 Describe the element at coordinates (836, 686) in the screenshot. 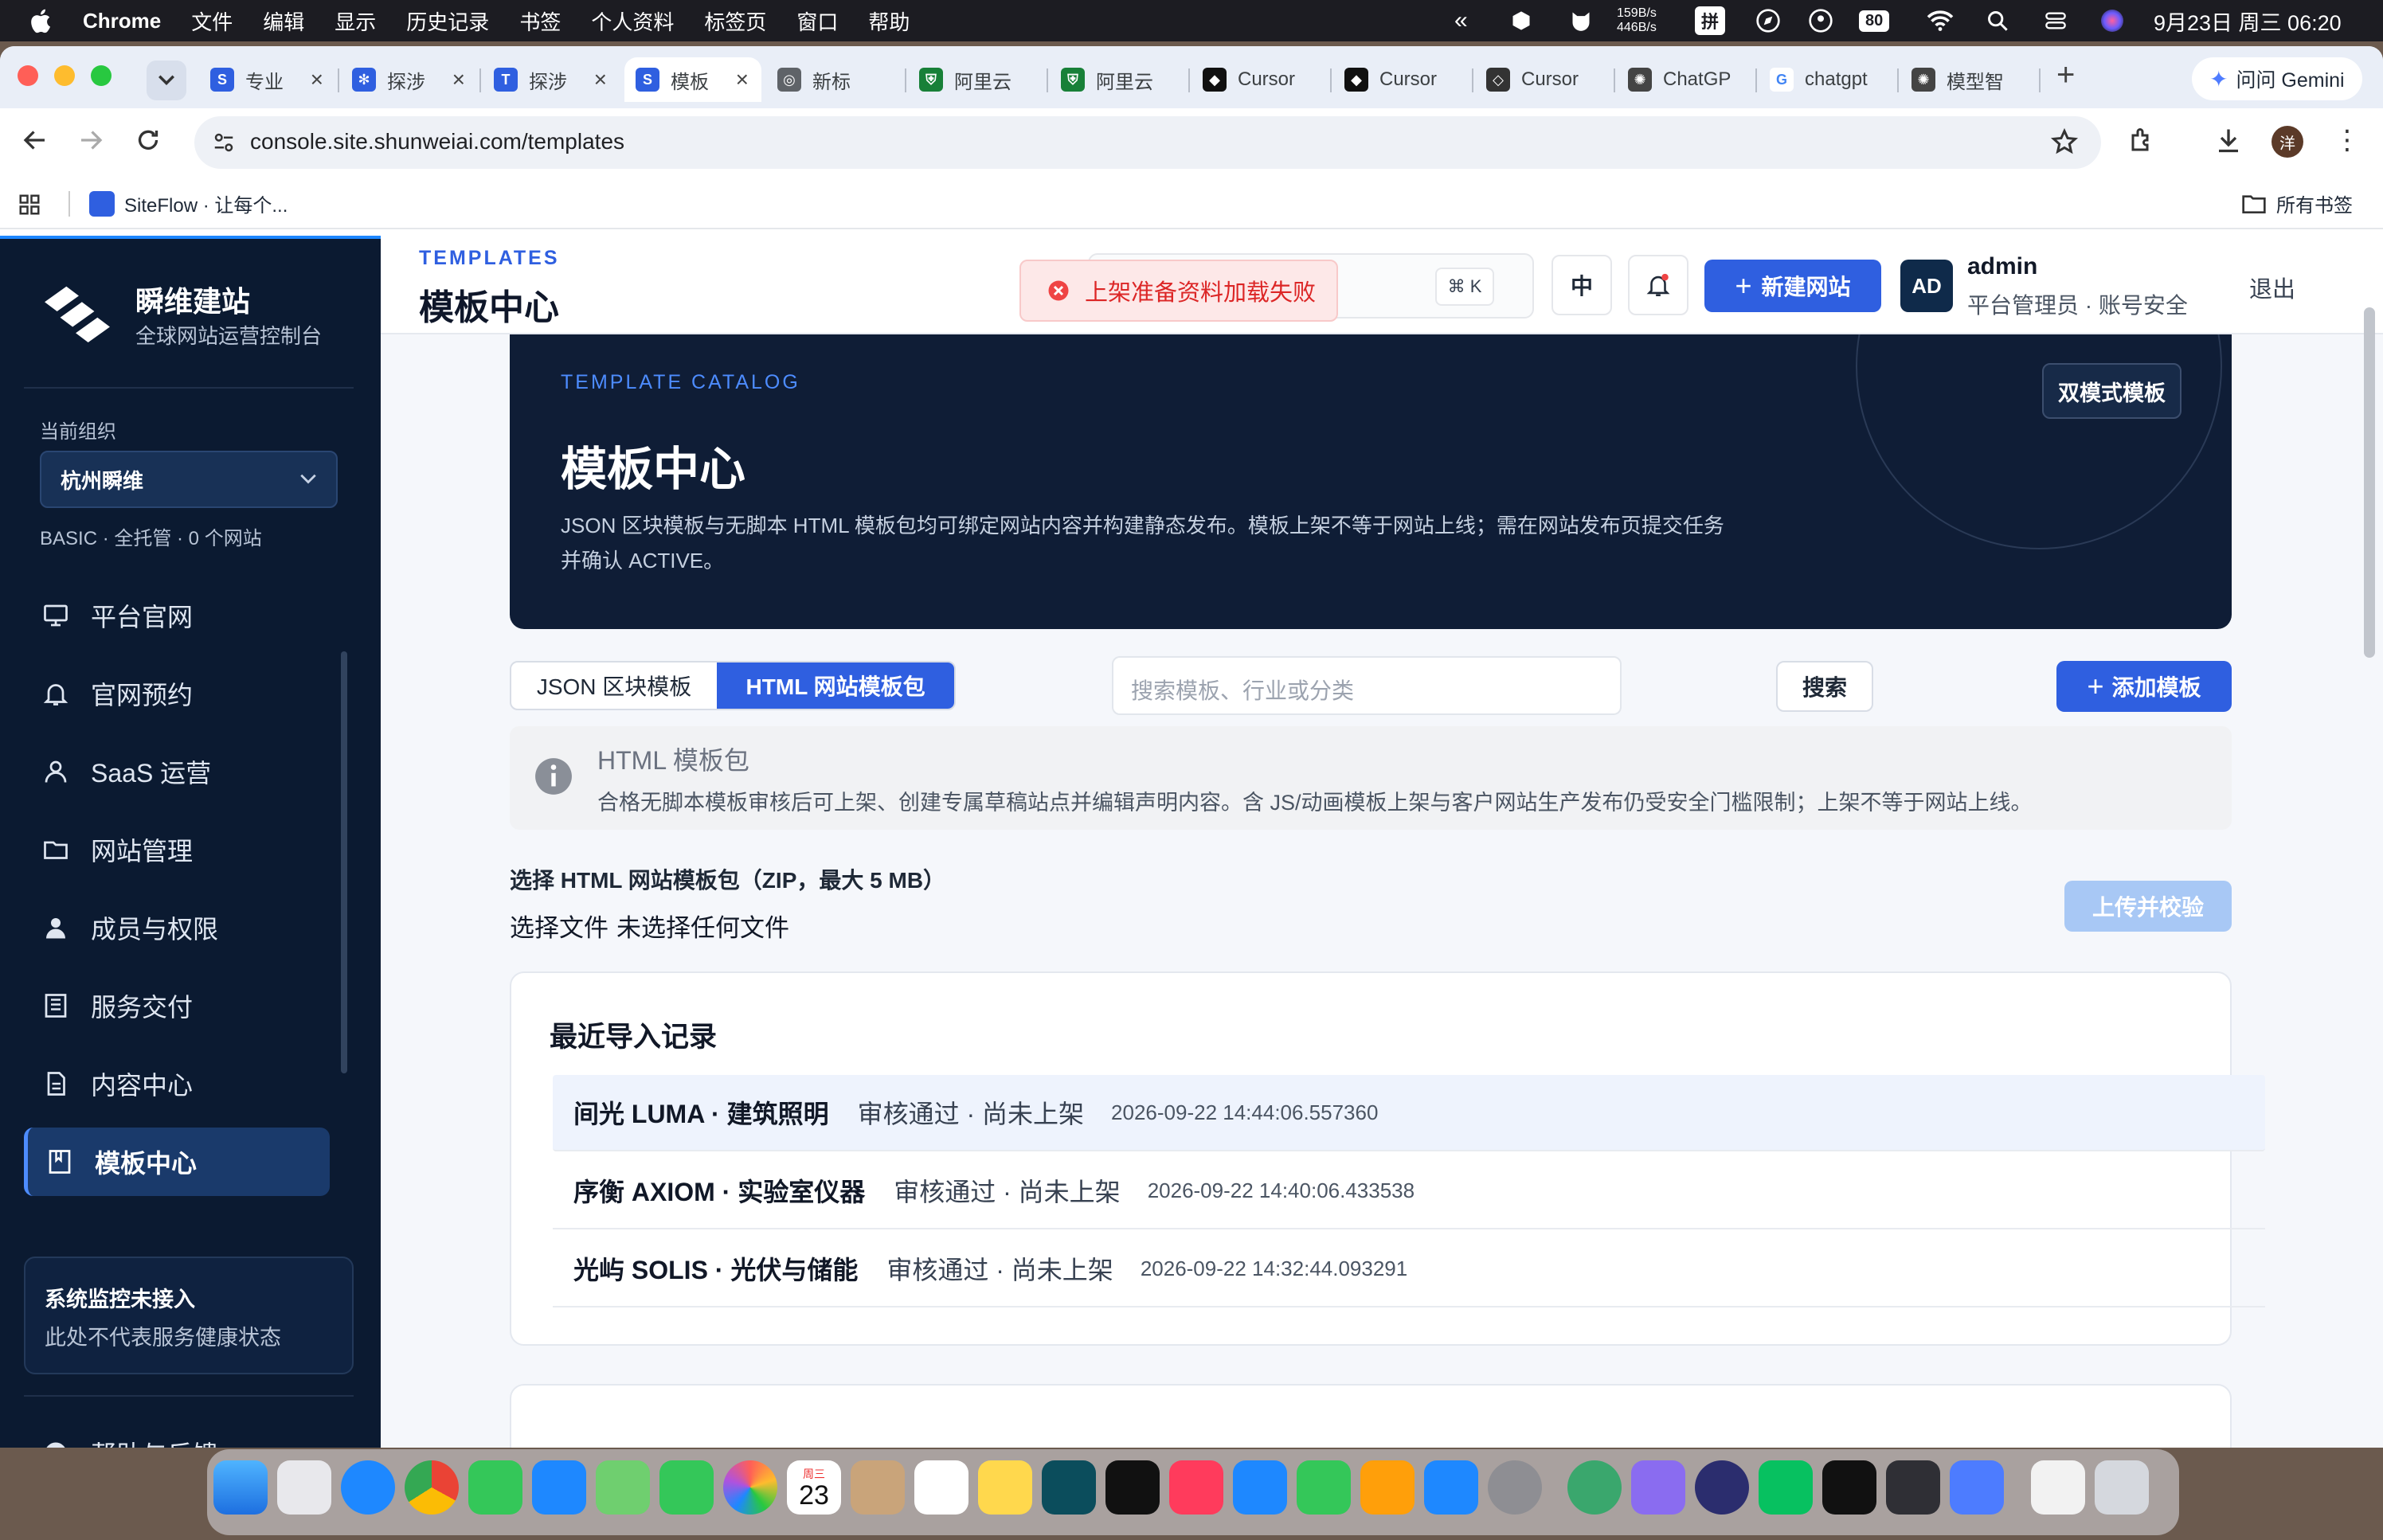

I see `tab-html-packages: HTML 网站模板包` at that location.